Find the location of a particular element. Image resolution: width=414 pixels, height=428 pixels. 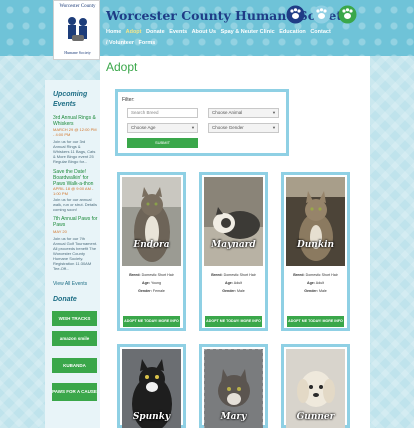

donate-wish-tracks-button: WISH TRACKS is located at coordinates (74, 318).